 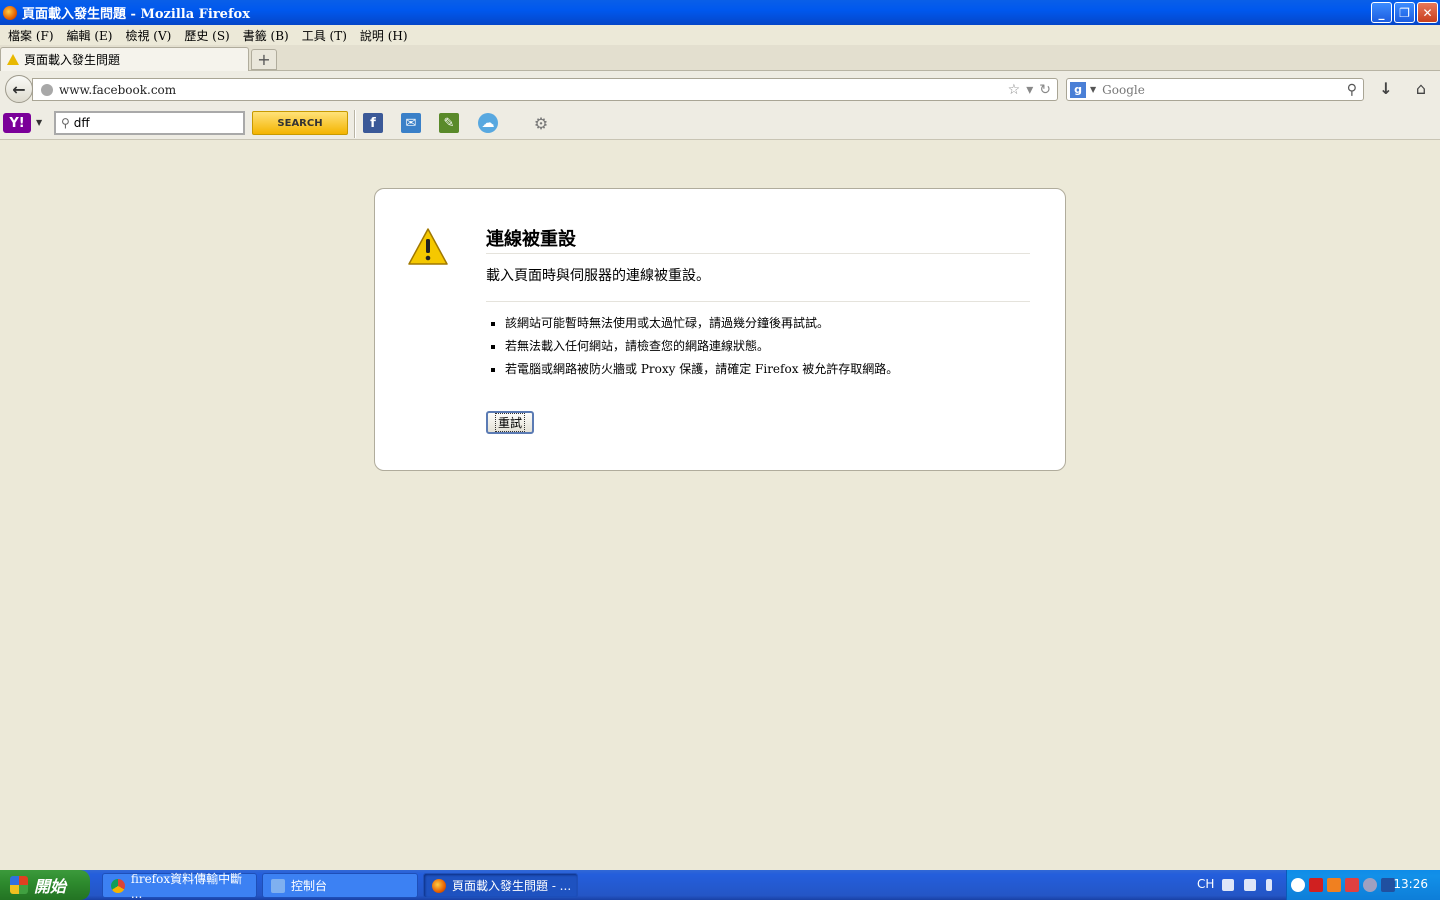 What do you see at coordinates (541, 124) in the screenshot?
I see `gear-icon: ⚙` at bounding box center [541, 124].